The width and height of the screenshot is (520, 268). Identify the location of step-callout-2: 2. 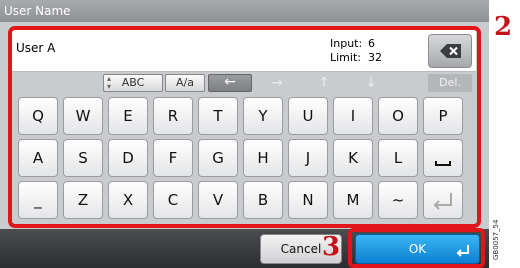
(503, 27).